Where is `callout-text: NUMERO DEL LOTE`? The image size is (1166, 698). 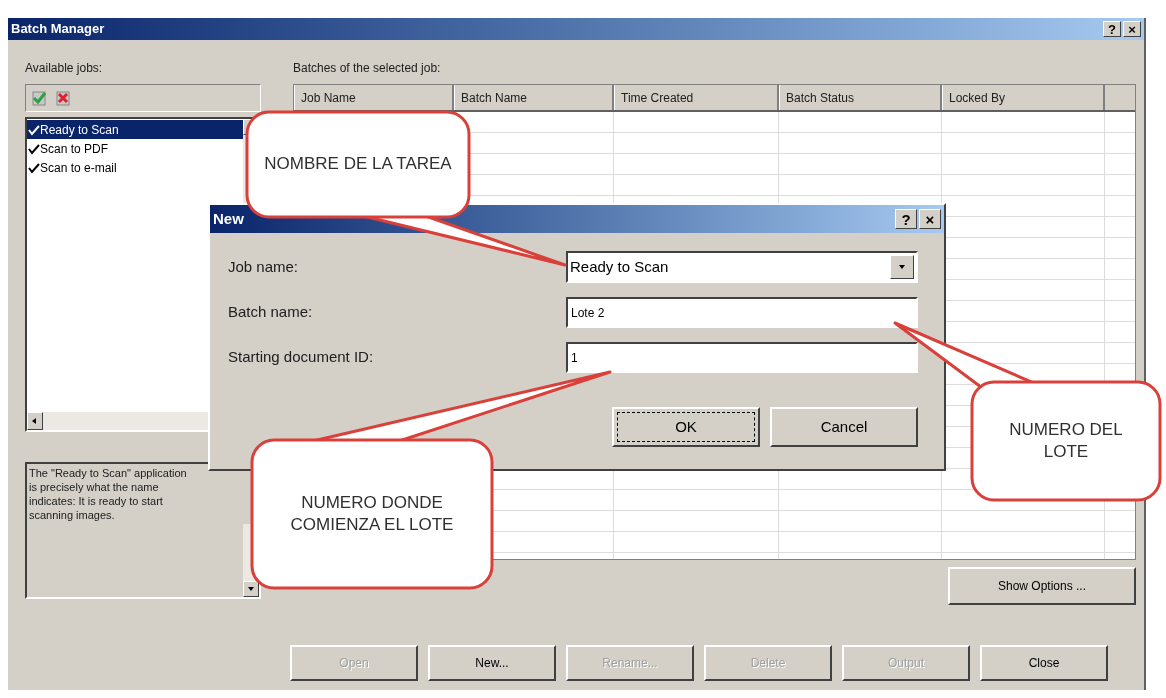 callout-text: NUMERO DEL LOTE is located at coordinates (1066, 441).